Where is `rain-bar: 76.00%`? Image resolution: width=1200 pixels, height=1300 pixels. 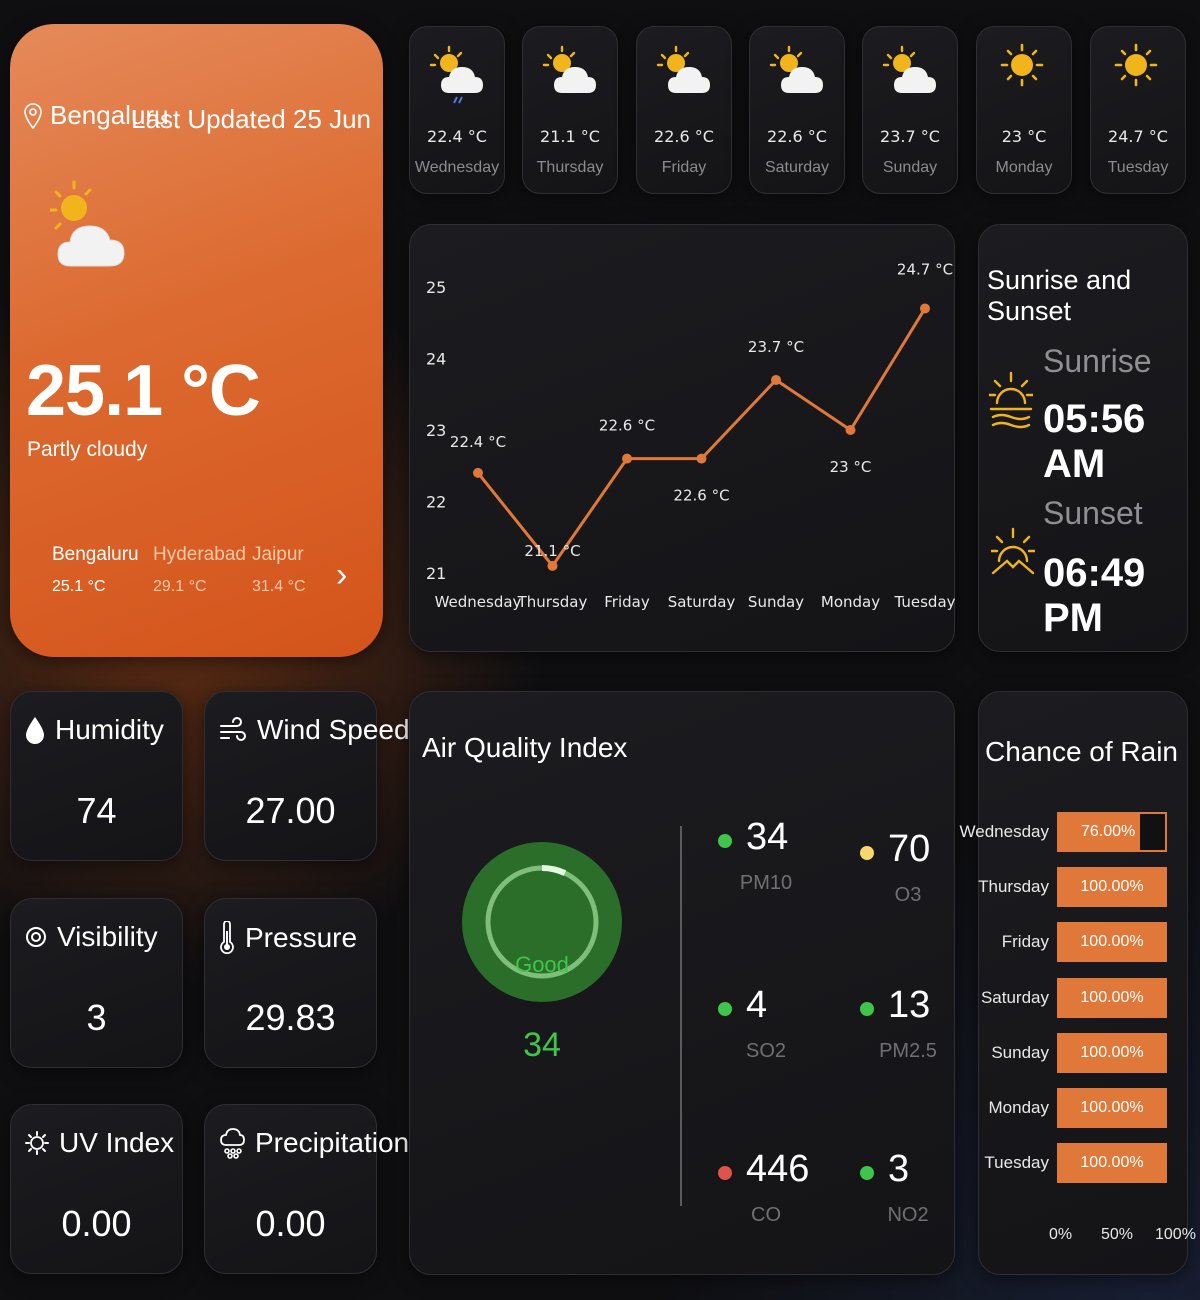 rain-bar: 76.00% is located at coordinates (1112, 832).